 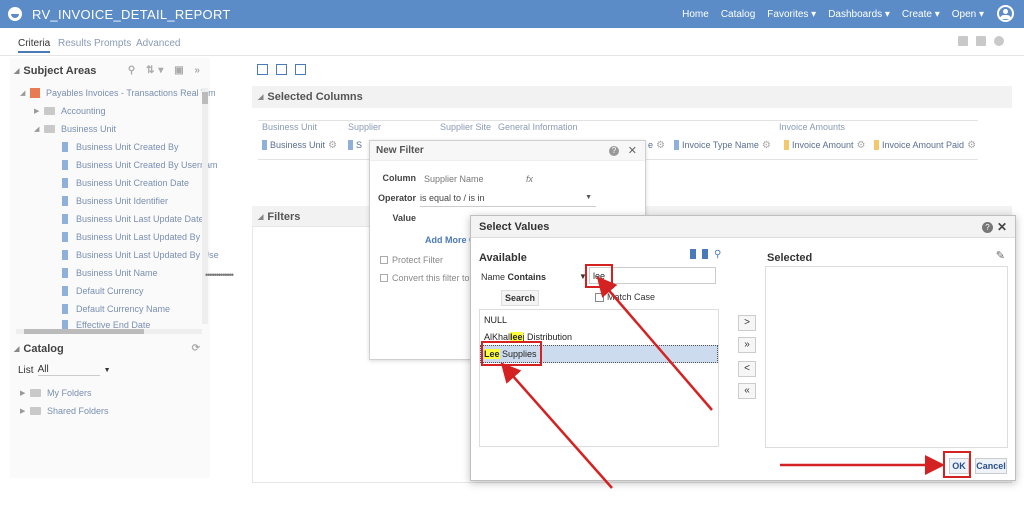 What do you see at coordinates (693, 254) in the screenshot?
I see `list-view-icon` at bounding box center [693, 254].